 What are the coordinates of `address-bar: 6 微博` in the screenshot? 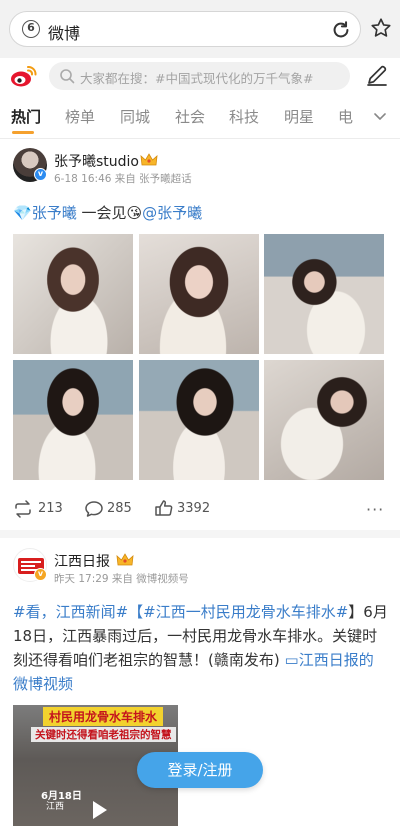 It's located at (185, 29).